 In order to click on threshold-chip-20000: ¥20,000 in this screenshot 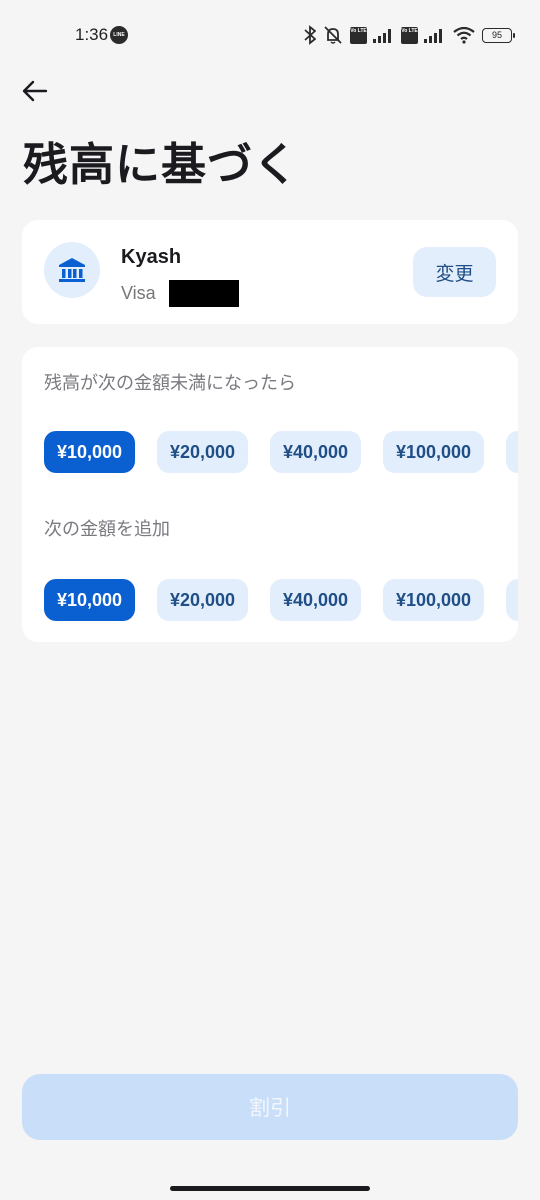, I will do `click(202, 452)`.